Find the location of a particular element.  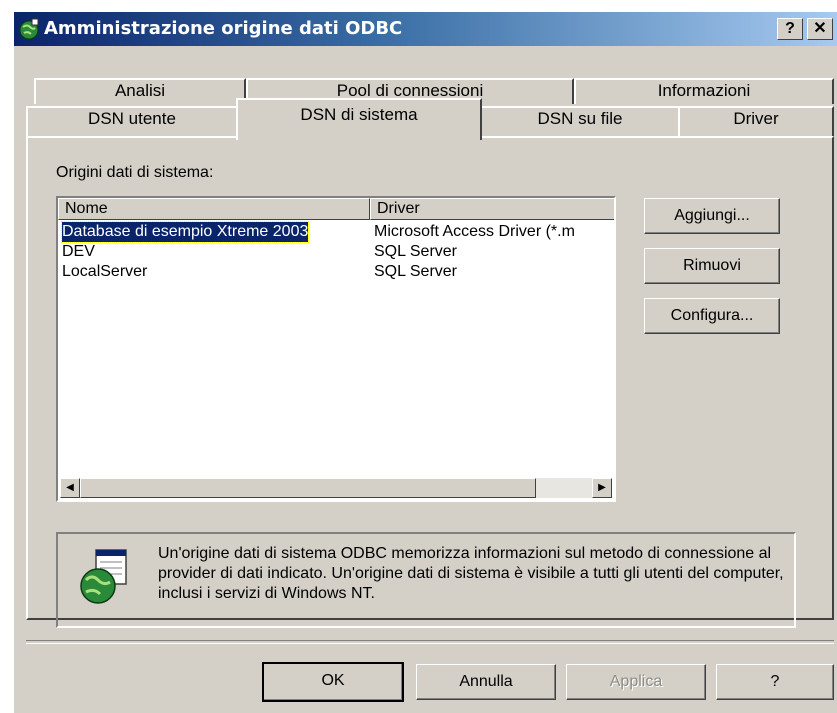

list-item-name: DEV is located at coordinates (78, 252).